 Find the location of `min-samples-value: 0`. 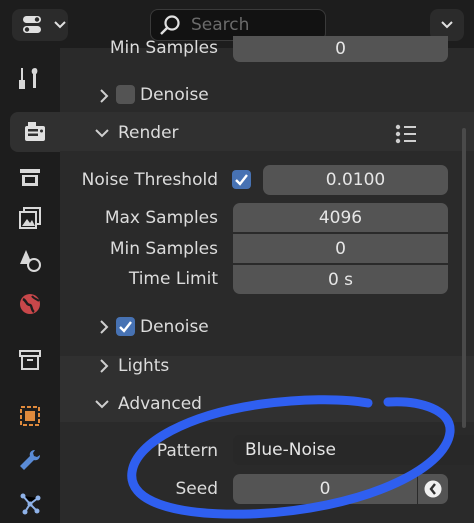

min-samples-value: 0 is located at coordinates (340, 248).